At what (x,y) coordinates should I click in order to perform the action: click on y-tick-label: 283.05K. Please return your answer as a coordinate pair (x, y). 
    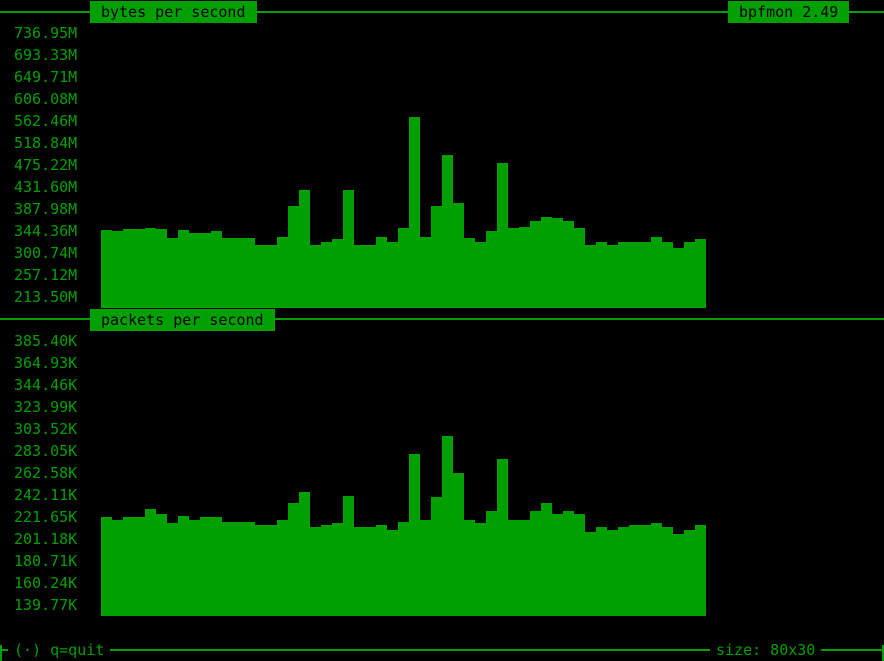
    Looking at the image, I should click on (46, 451).